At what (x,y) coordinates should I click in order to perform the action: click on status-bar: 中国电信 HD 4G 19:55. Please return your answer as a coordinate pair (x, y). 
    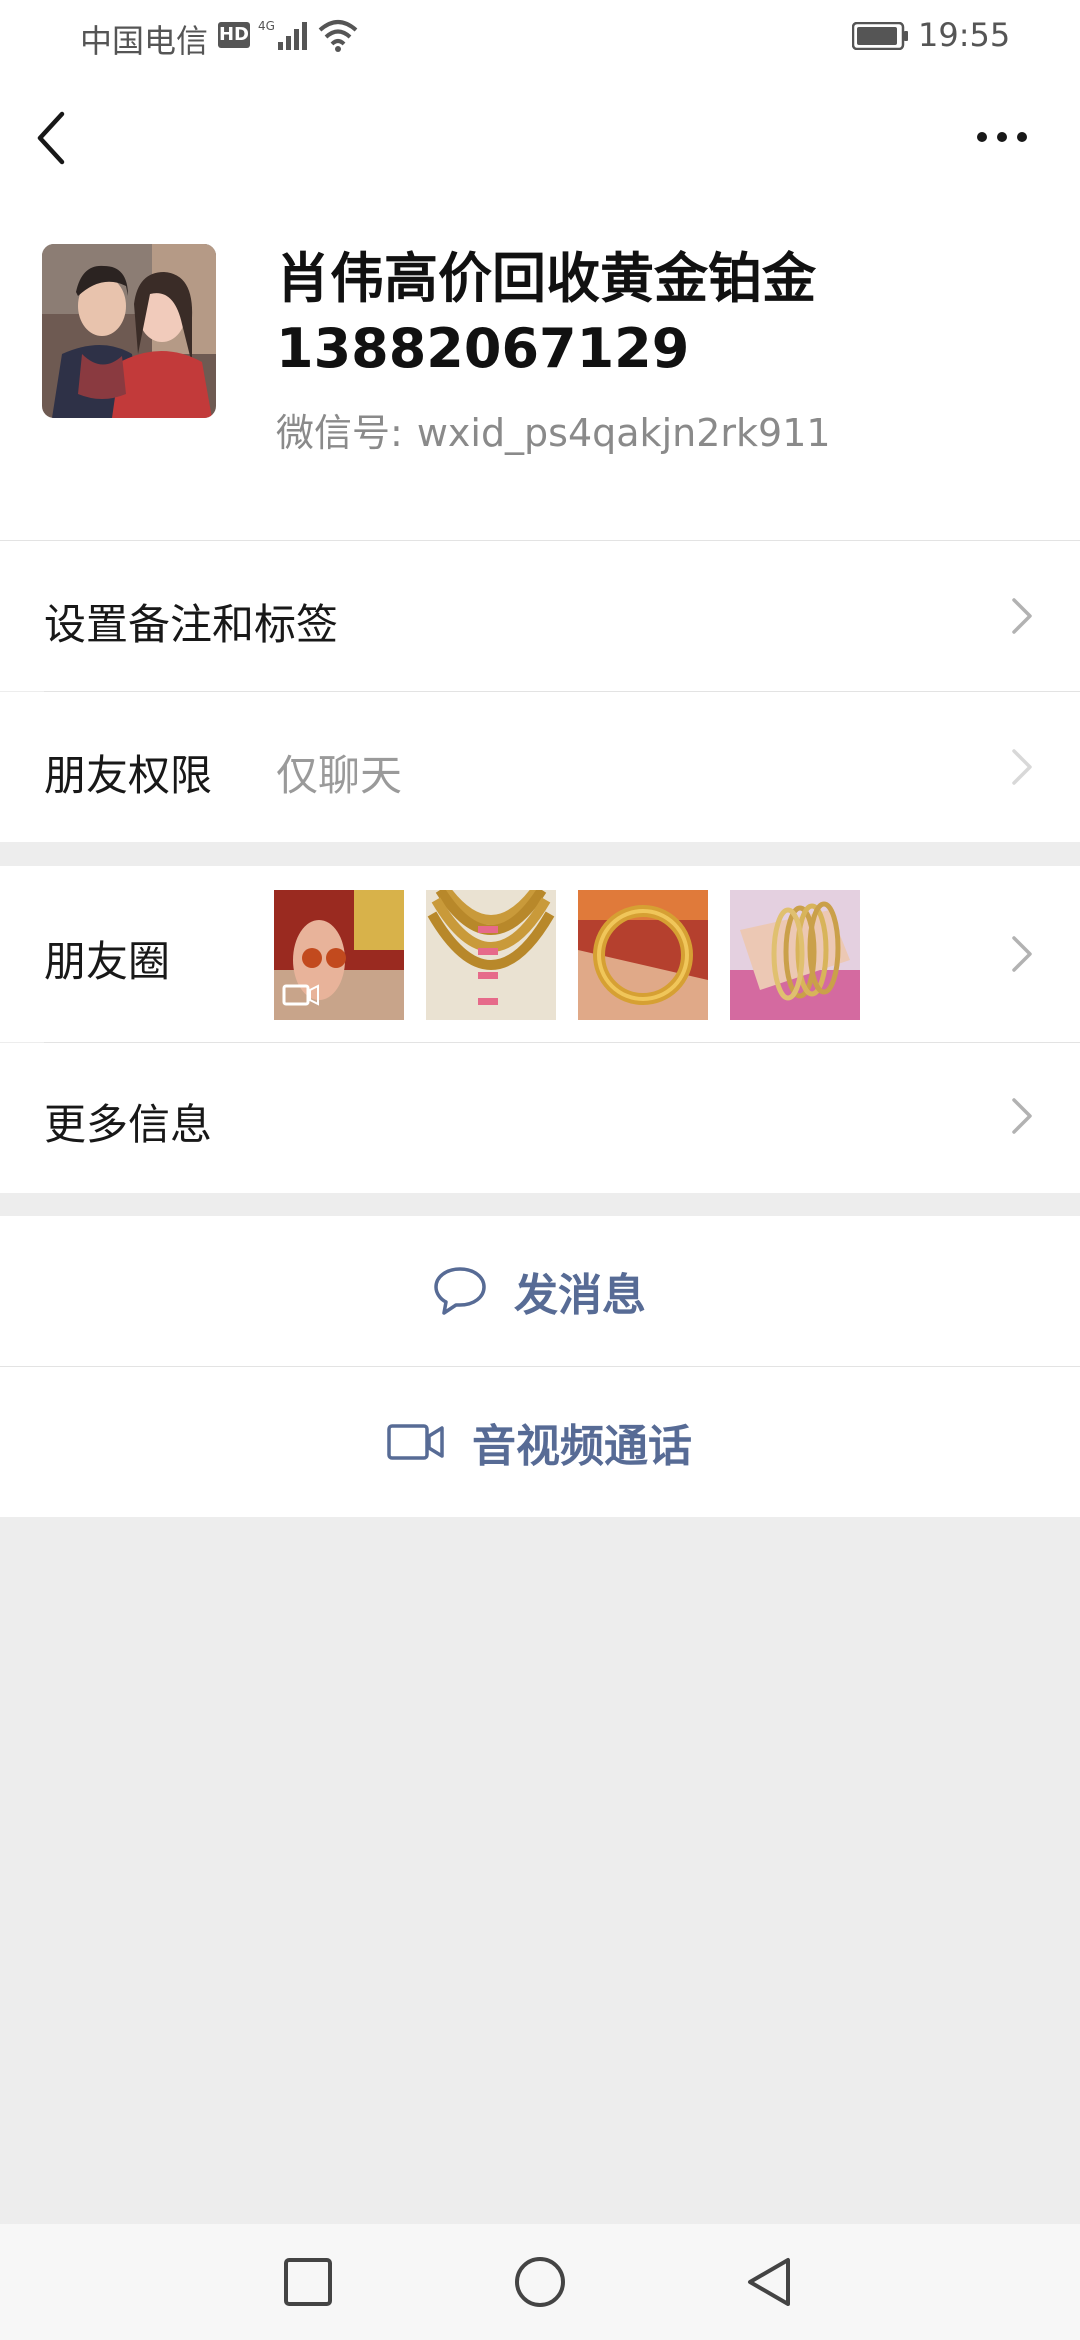
    Looking at the image, I should click on (540, 36).